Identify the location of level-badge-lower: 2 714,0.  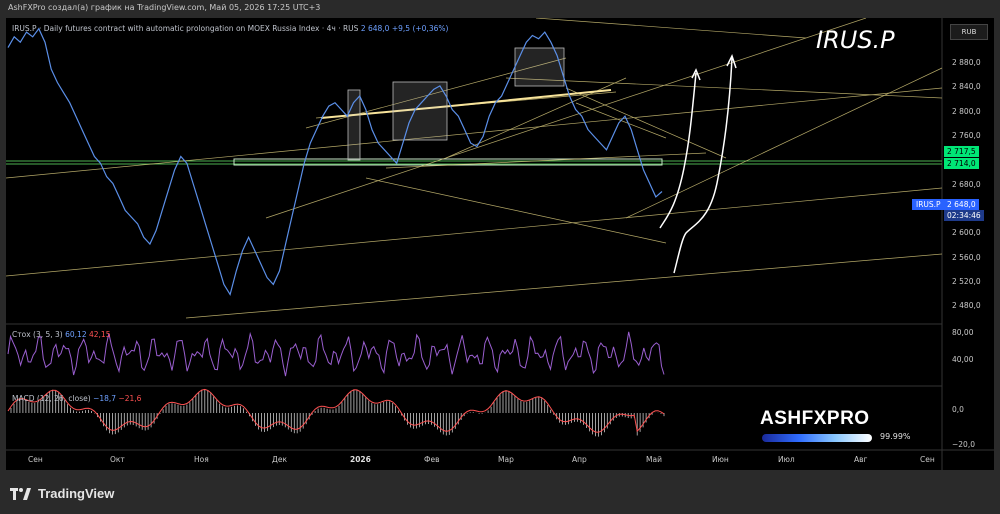
(961, 163).